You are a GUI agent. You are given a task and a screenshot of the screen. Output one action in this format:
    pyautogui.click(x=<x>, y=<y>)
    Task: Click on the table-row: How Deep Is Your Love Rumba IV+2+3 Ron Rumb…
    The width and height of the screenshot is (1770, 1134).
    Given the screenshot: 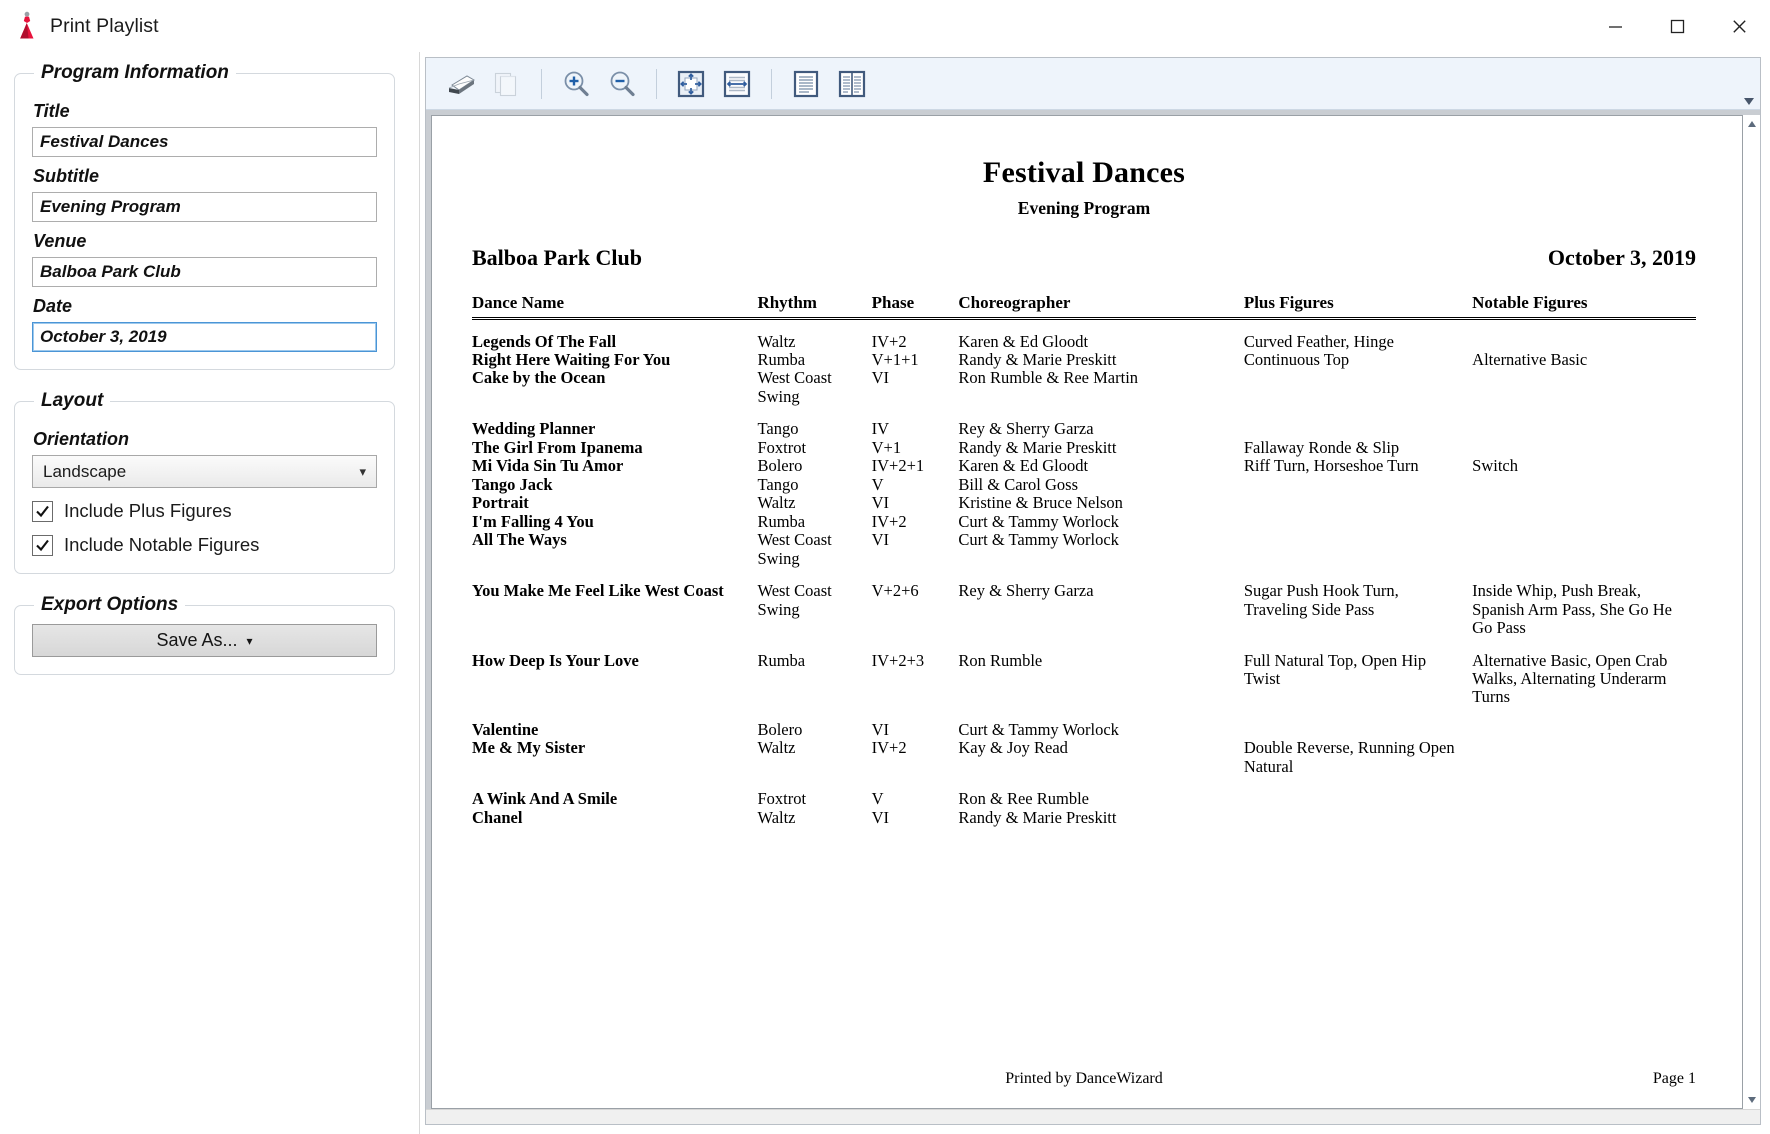 What is the action you would take?
    pyautogui.click(x=1084, y=678)
    